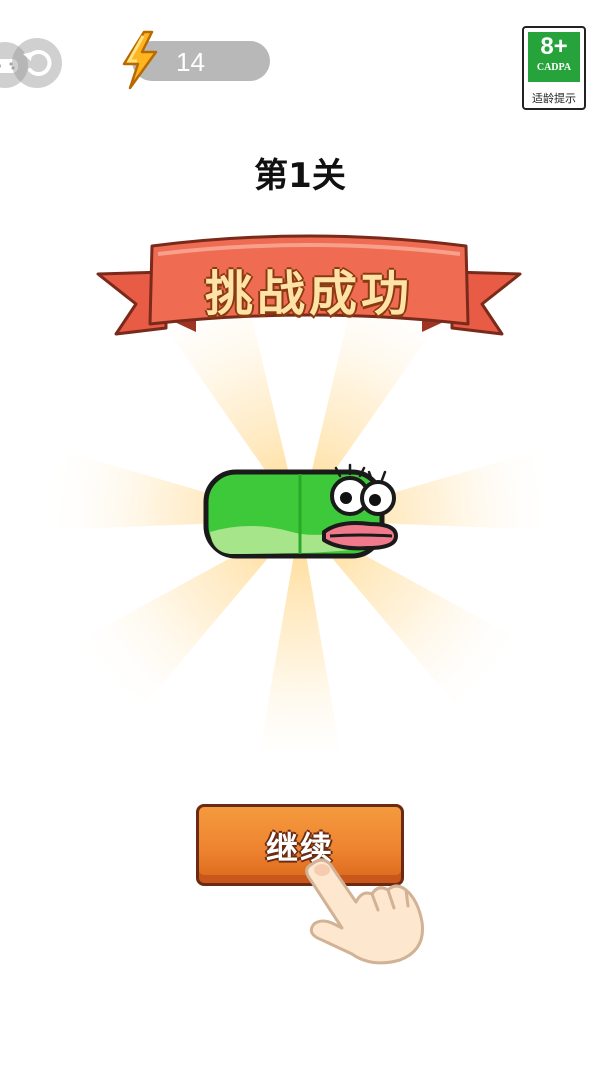 The image size is (600, 1066). Describe the element at coordinates (37, 63) in the screenshot. I see `back-icon` at that location.